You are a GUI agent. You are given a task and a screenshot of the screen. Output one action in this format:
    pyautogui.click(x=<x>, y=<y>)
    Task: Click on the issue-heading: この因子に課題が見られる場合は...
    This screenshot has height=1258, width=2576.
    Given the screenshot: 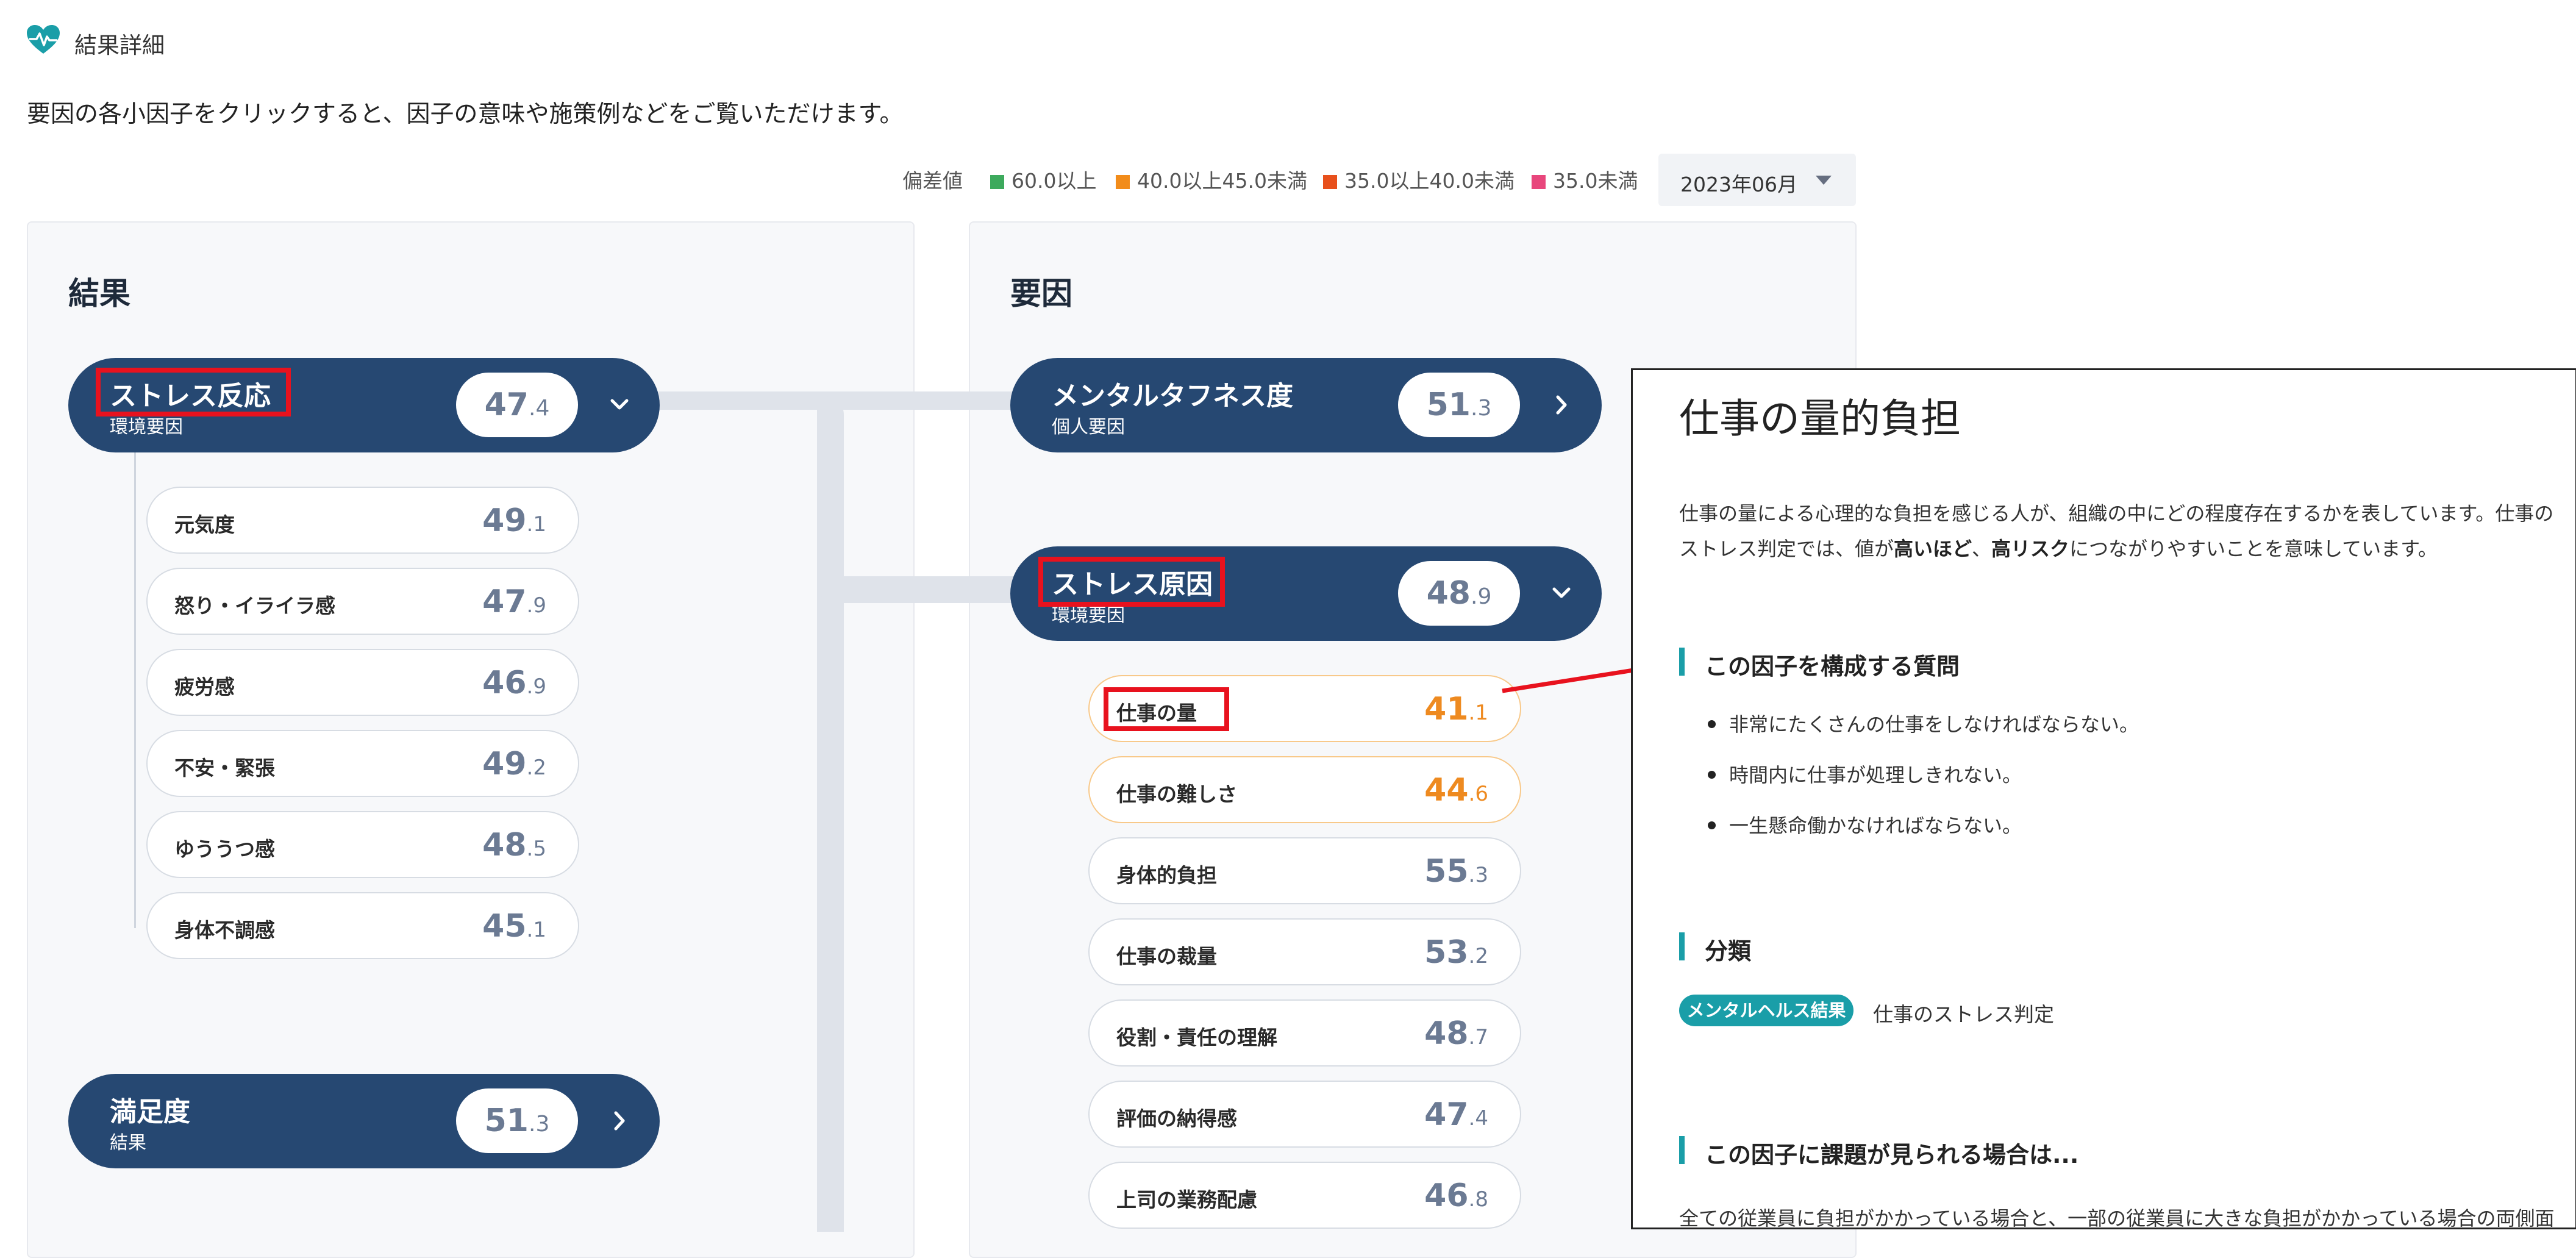 What is the action you would take?
    pyautogui.click(x=1892, y=1155)
    